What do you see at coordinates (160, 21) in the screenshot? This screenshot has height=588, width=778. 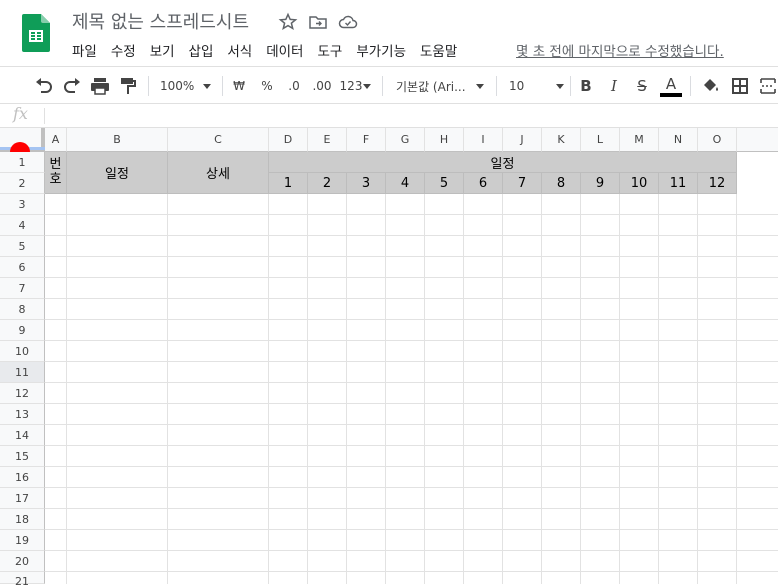 I see `document-title: 제목 없는 스프레드시트` at bounding box center [160, 21].